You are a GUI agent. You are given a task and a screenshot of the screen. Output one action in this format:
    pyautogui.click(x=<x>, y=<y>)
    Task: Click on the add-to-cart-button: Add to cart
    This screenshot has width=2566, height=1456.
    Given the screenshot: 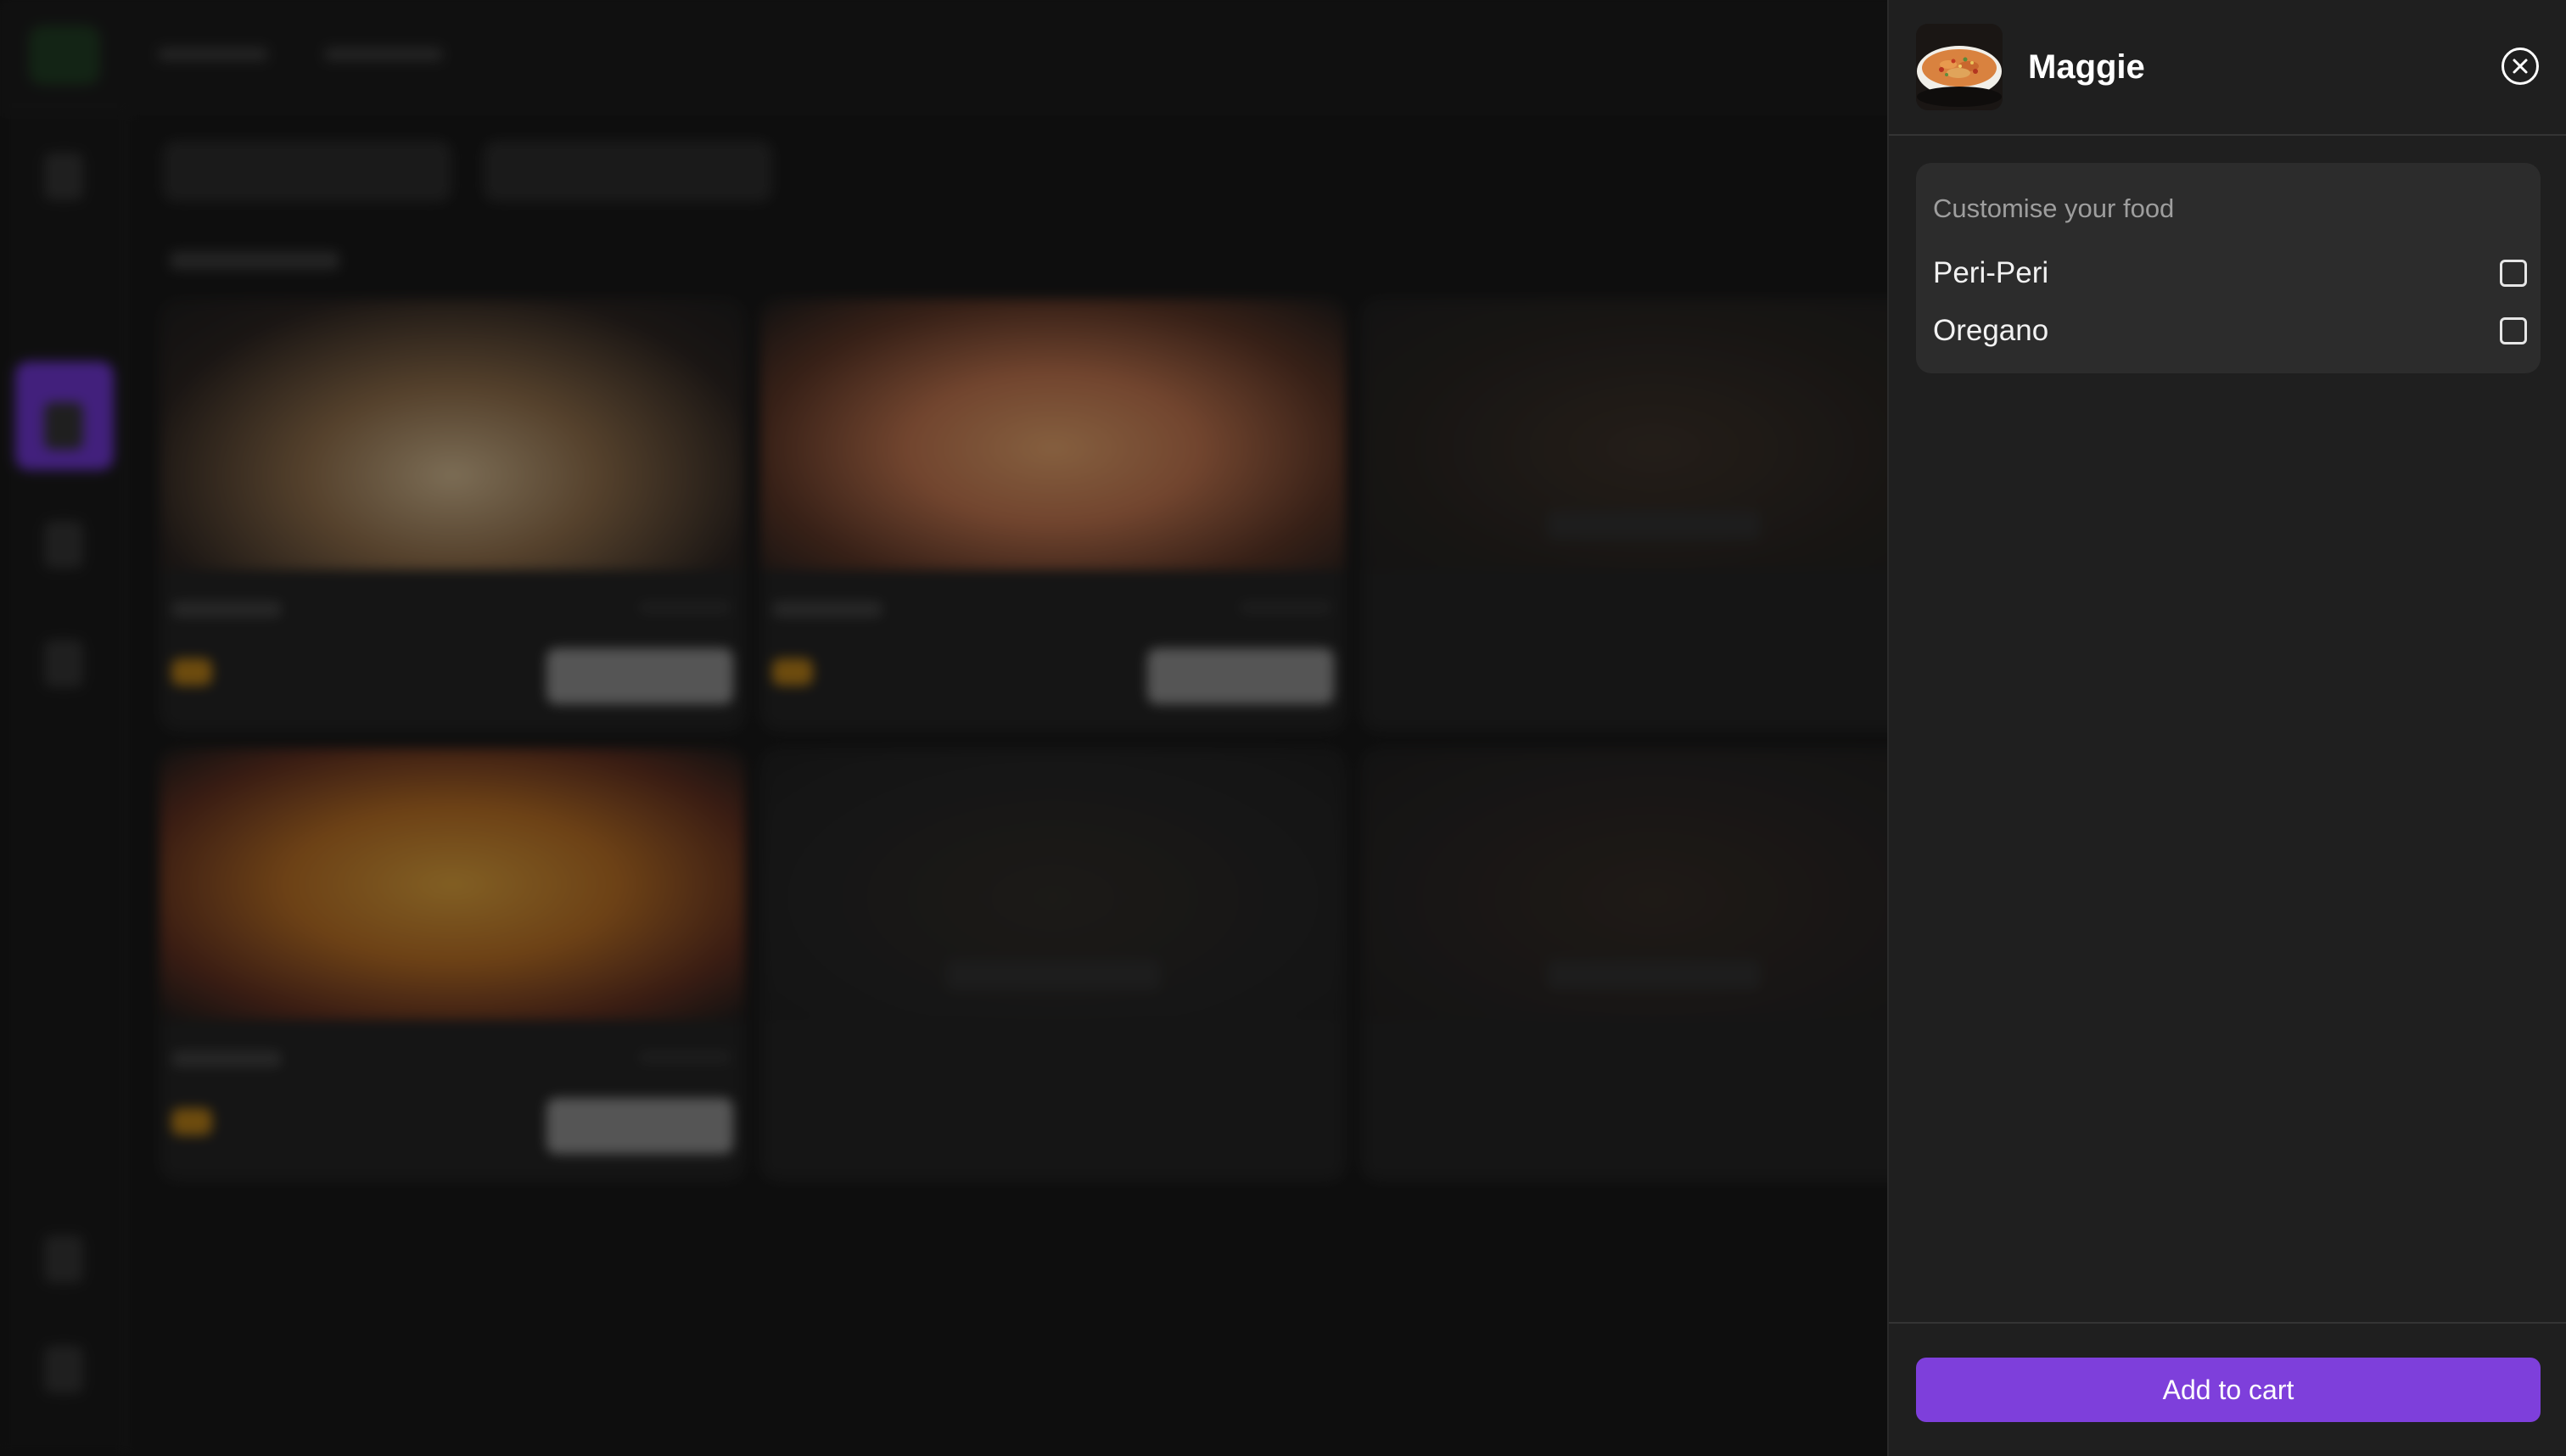 What is the action you would take?
    pyautogui.click(x=2228, y=1390)
    